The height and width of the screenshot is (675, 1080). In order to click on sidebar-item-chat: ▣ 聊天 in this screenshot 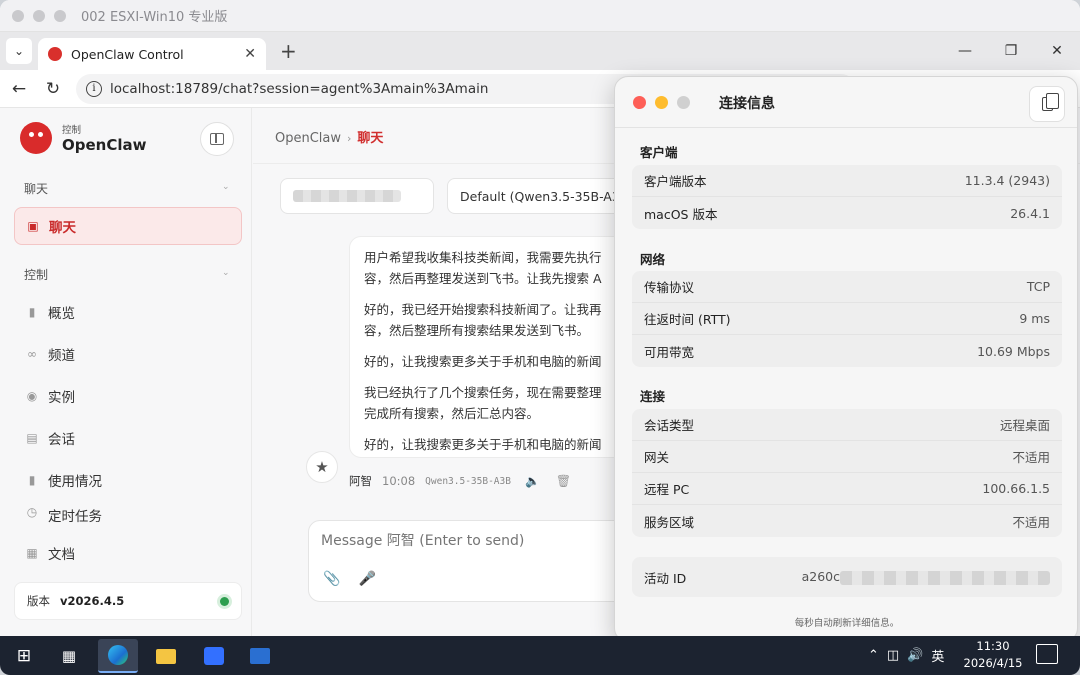, I will do `click(128, 226)`.